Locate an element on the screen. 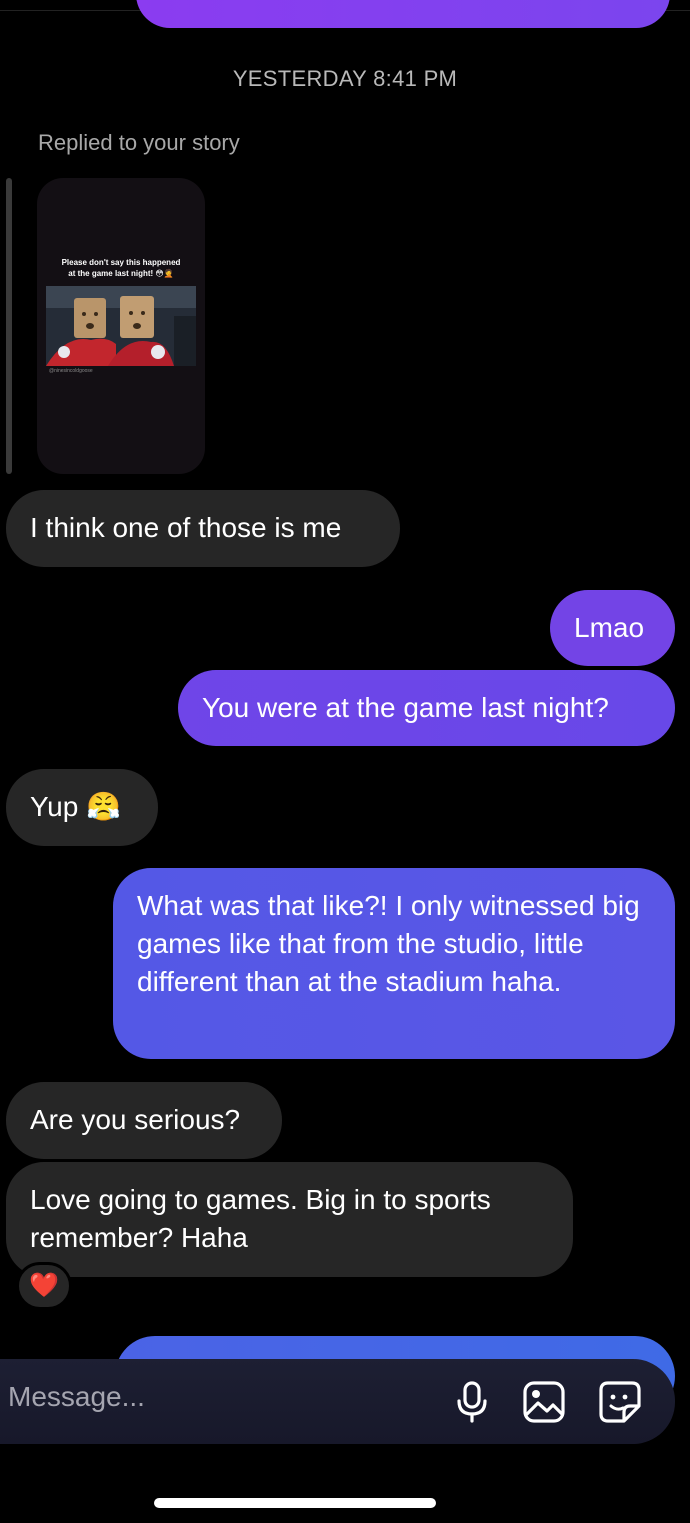  gallery-icon is located at coordinates (544, 1402).